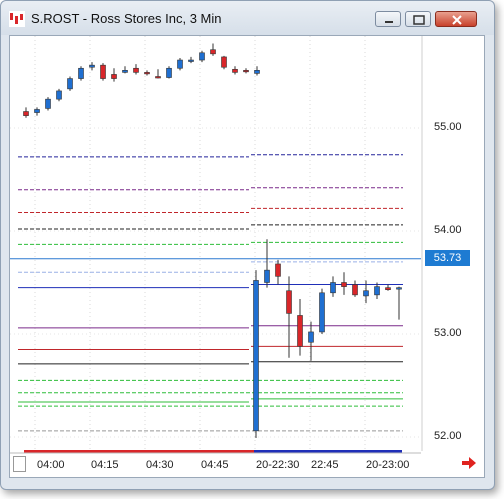 The width and height of the screenshot is (504, 499). I want to click on title-bar: S.ROST - Ross Stores Inc, 3 Min, so click(247, 18).